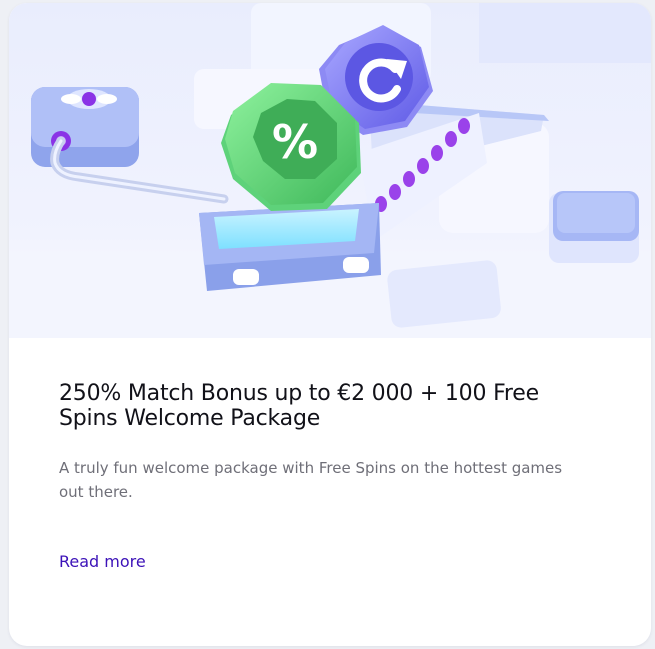 The width and height of the screenshot is (655, 649). What do you see at coordinates (190, 418) in the screenshot?
I see `promo-title-line-2: Spins Welcome Package` at bounding box center [190, 418].